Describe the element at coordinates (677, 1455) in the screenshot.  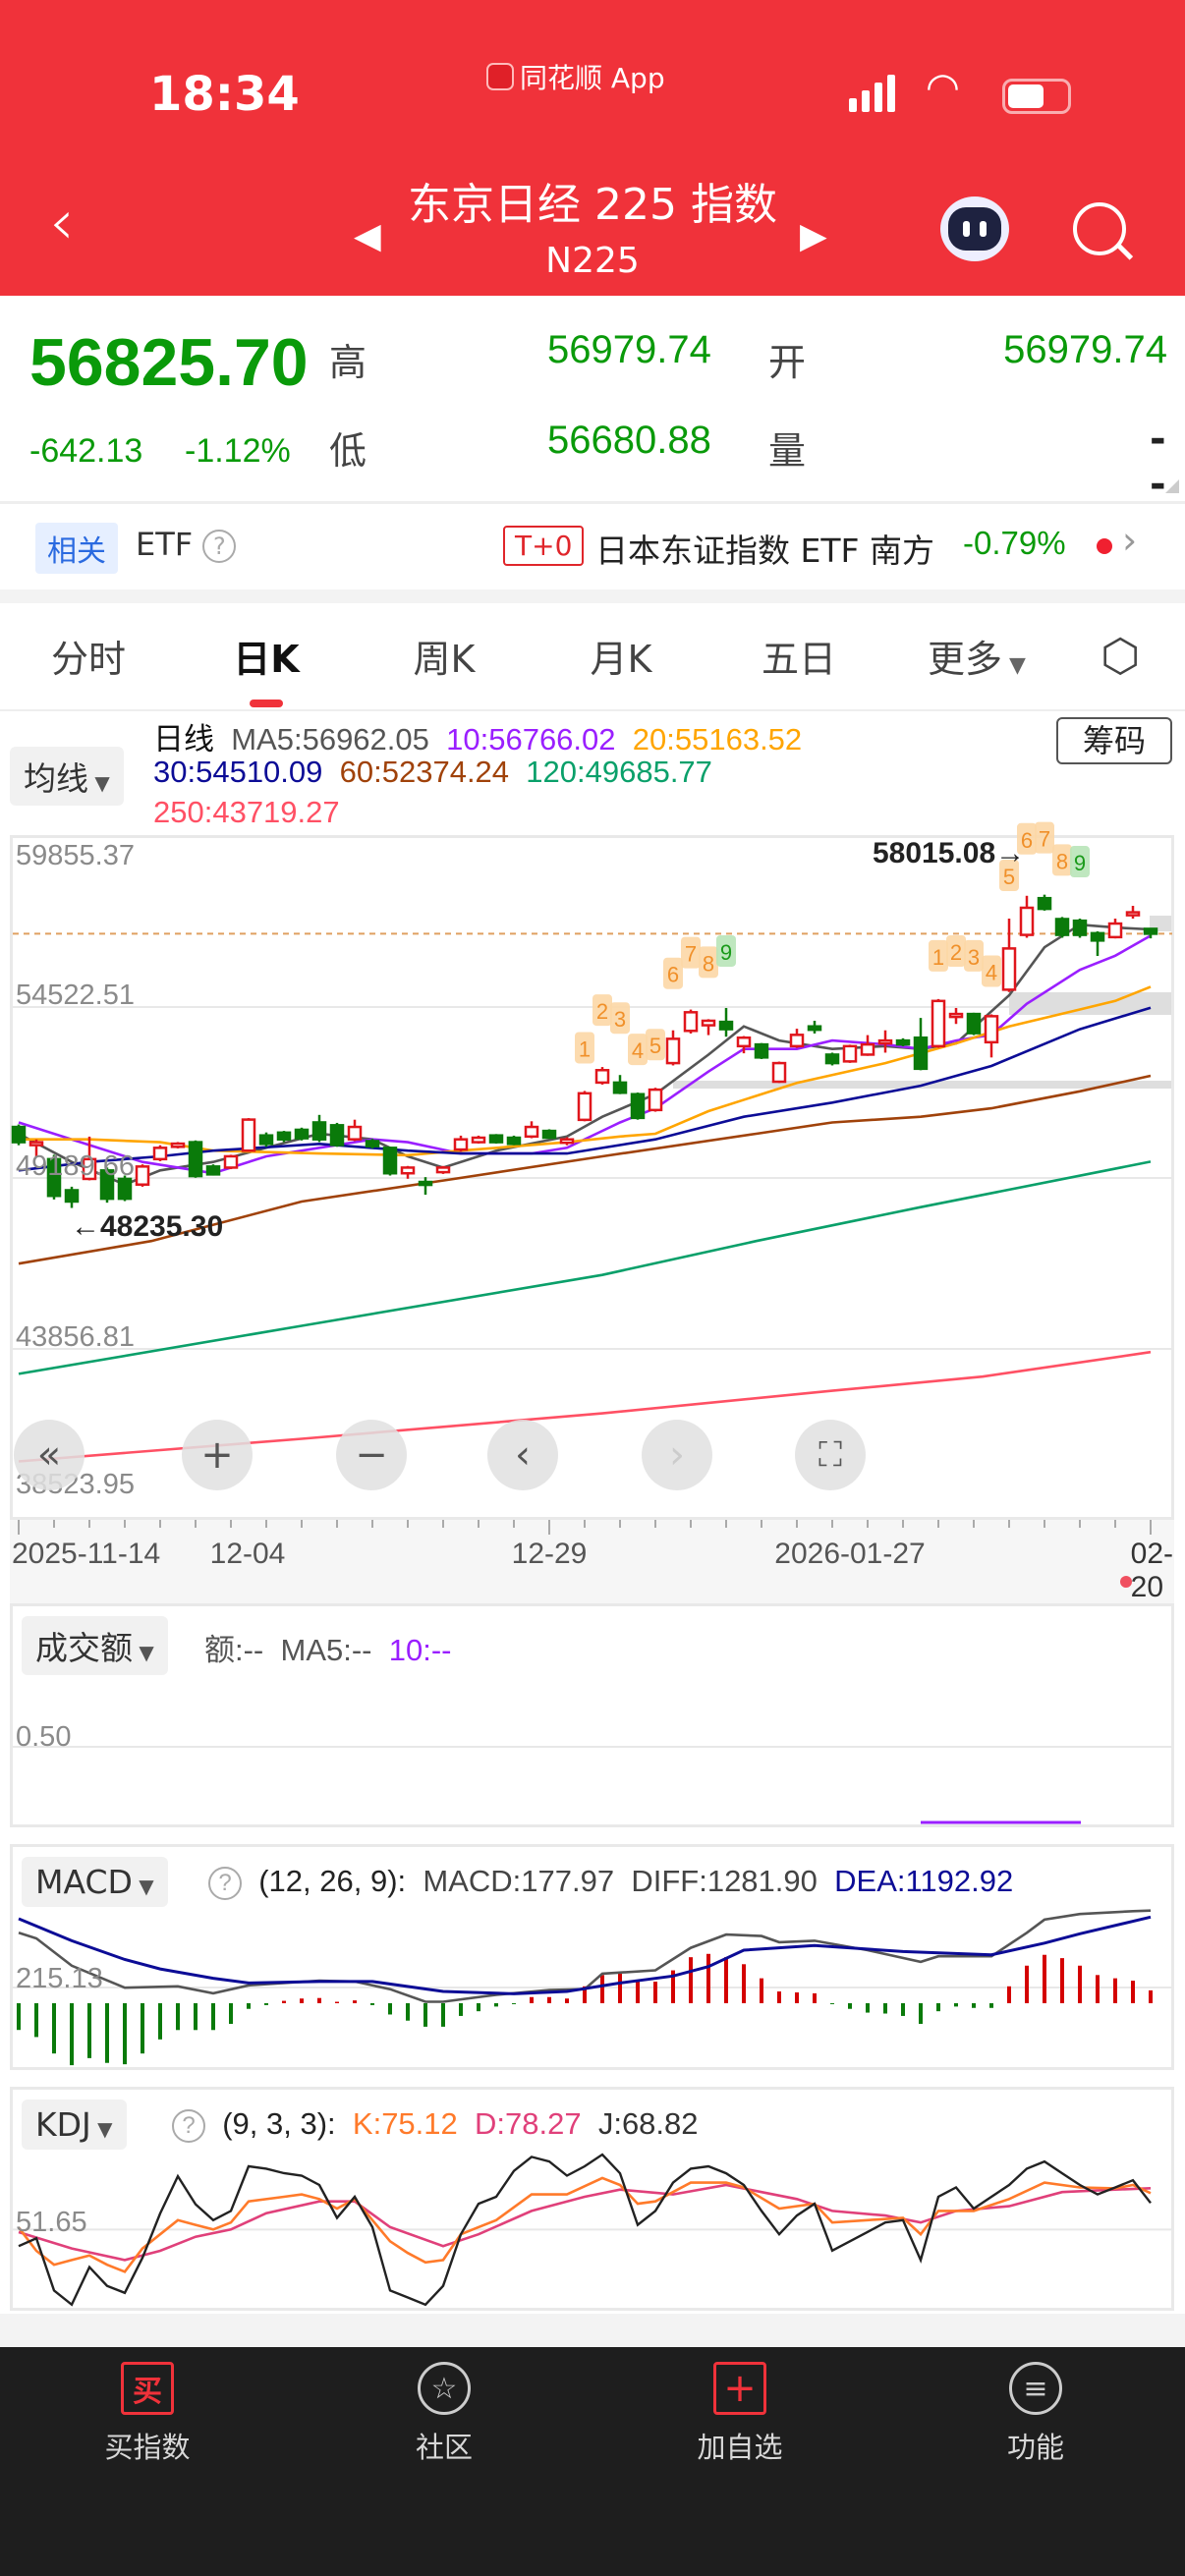
I see `scroll-right-button: ›` at that location.